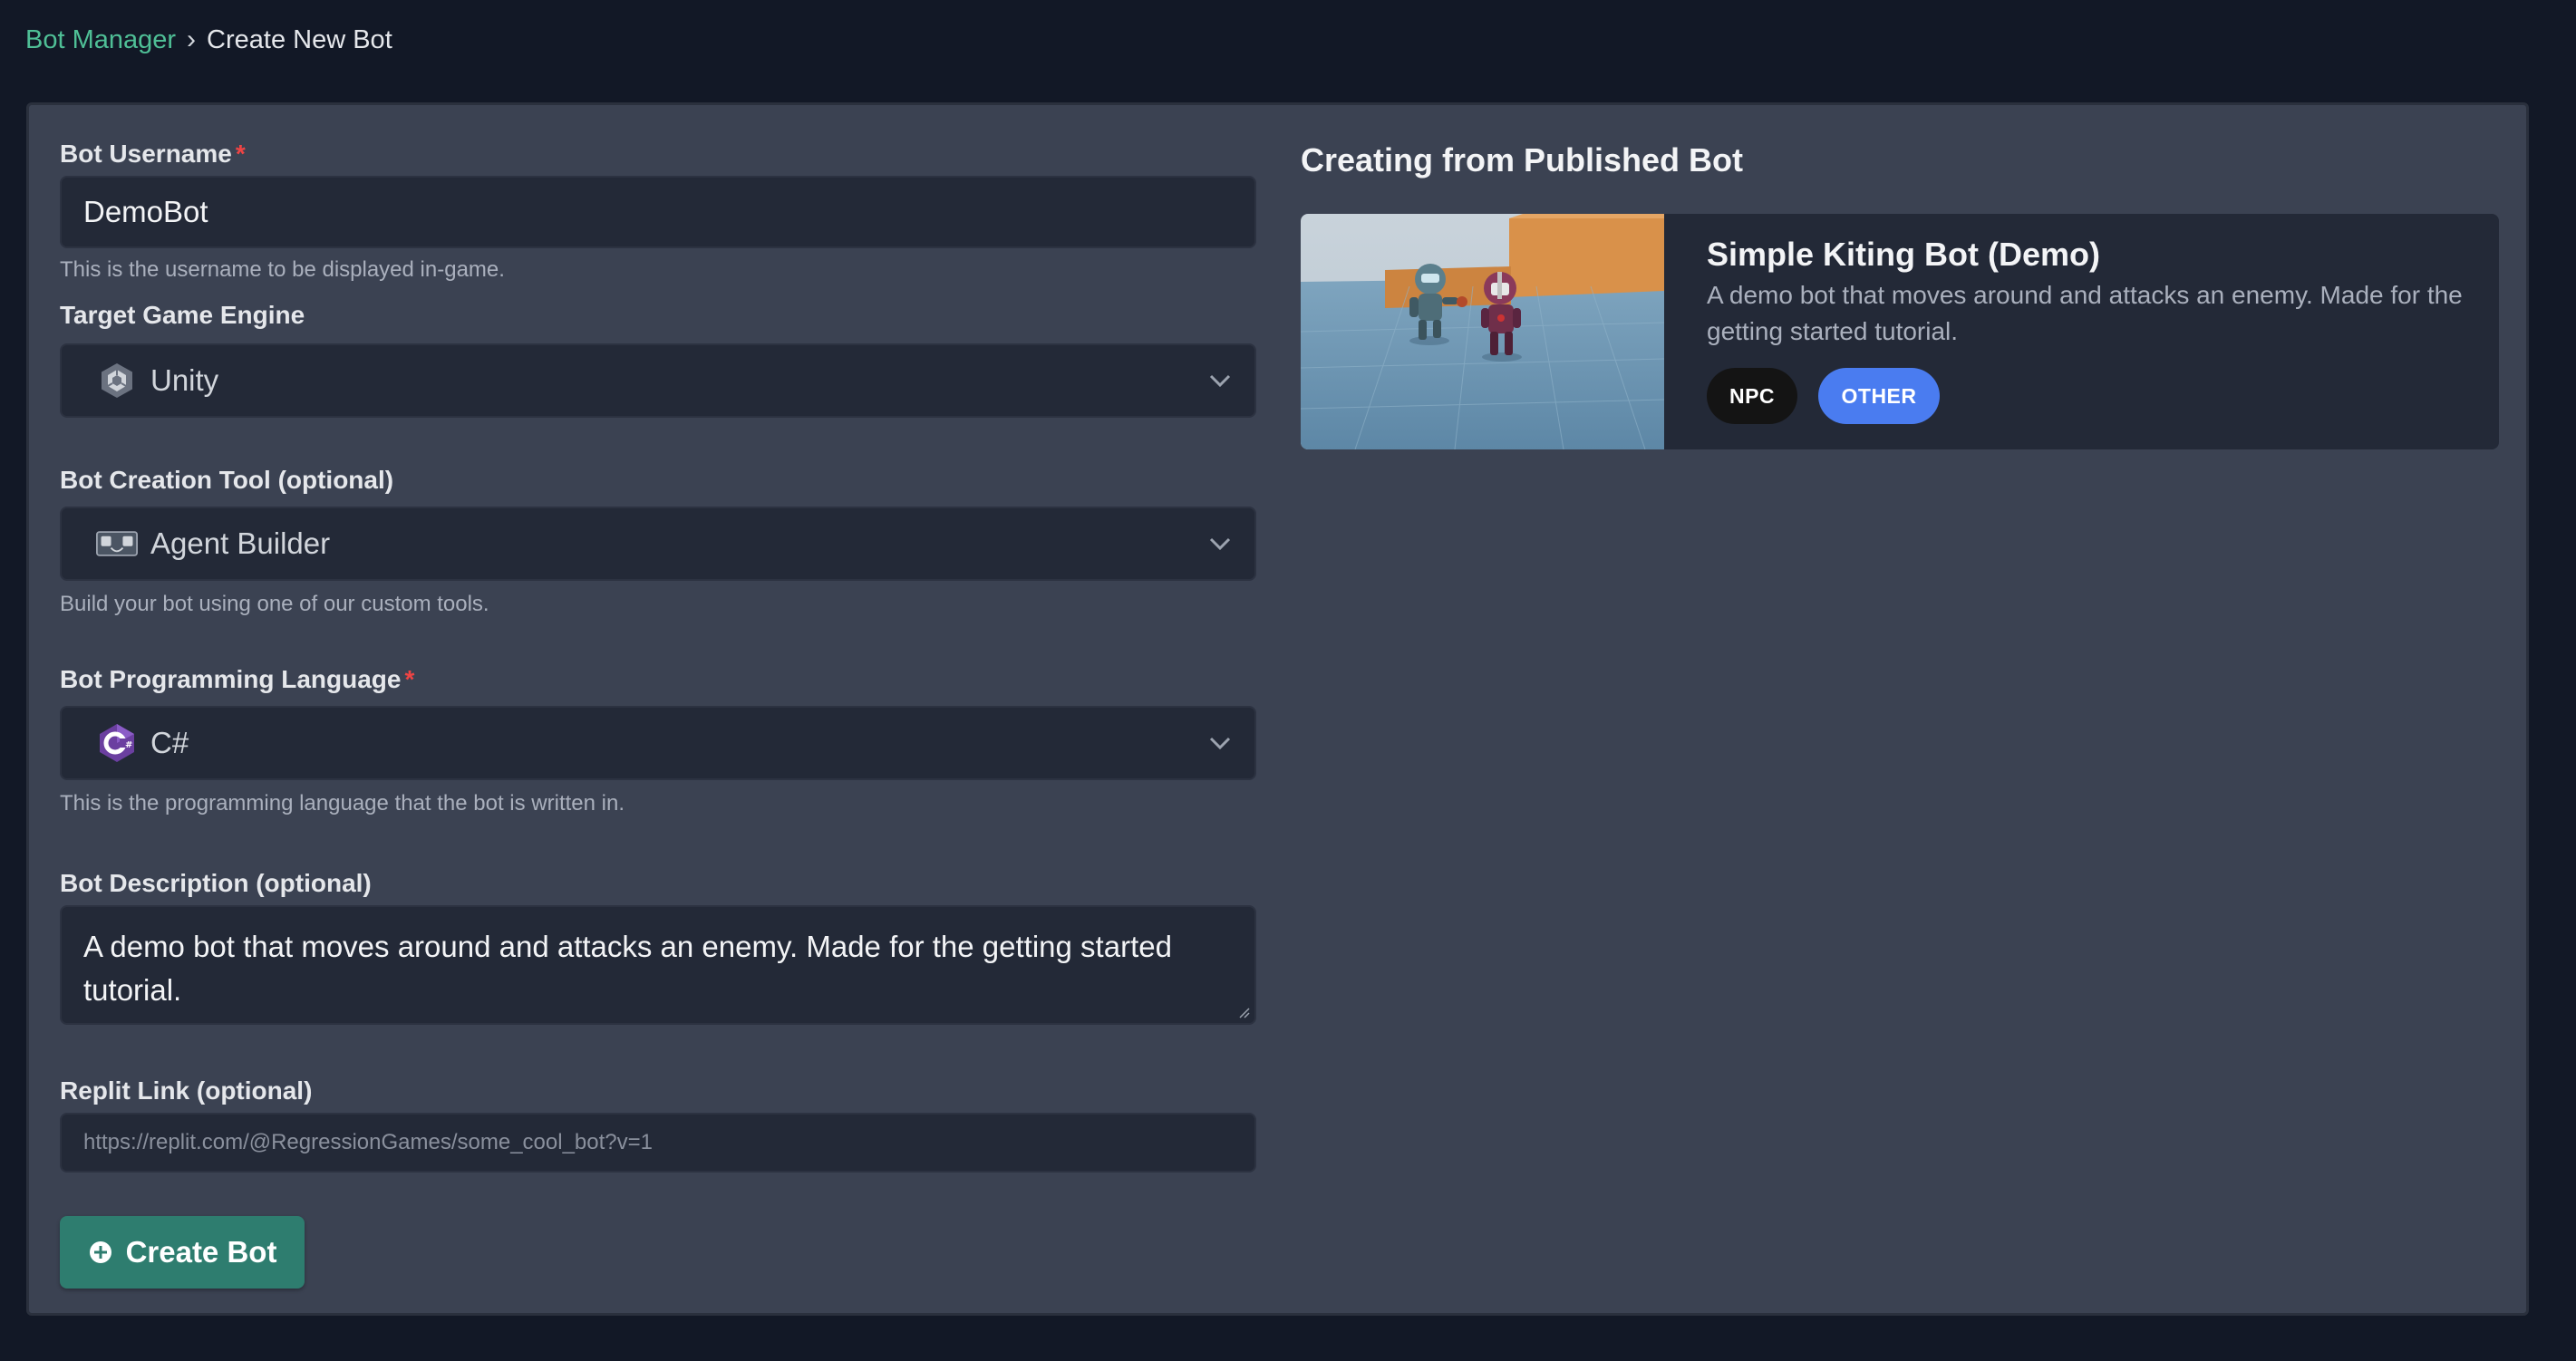 This screenshot has height=1361, width=2576. I want to click on engine-value: Unity, so click(184, 380).